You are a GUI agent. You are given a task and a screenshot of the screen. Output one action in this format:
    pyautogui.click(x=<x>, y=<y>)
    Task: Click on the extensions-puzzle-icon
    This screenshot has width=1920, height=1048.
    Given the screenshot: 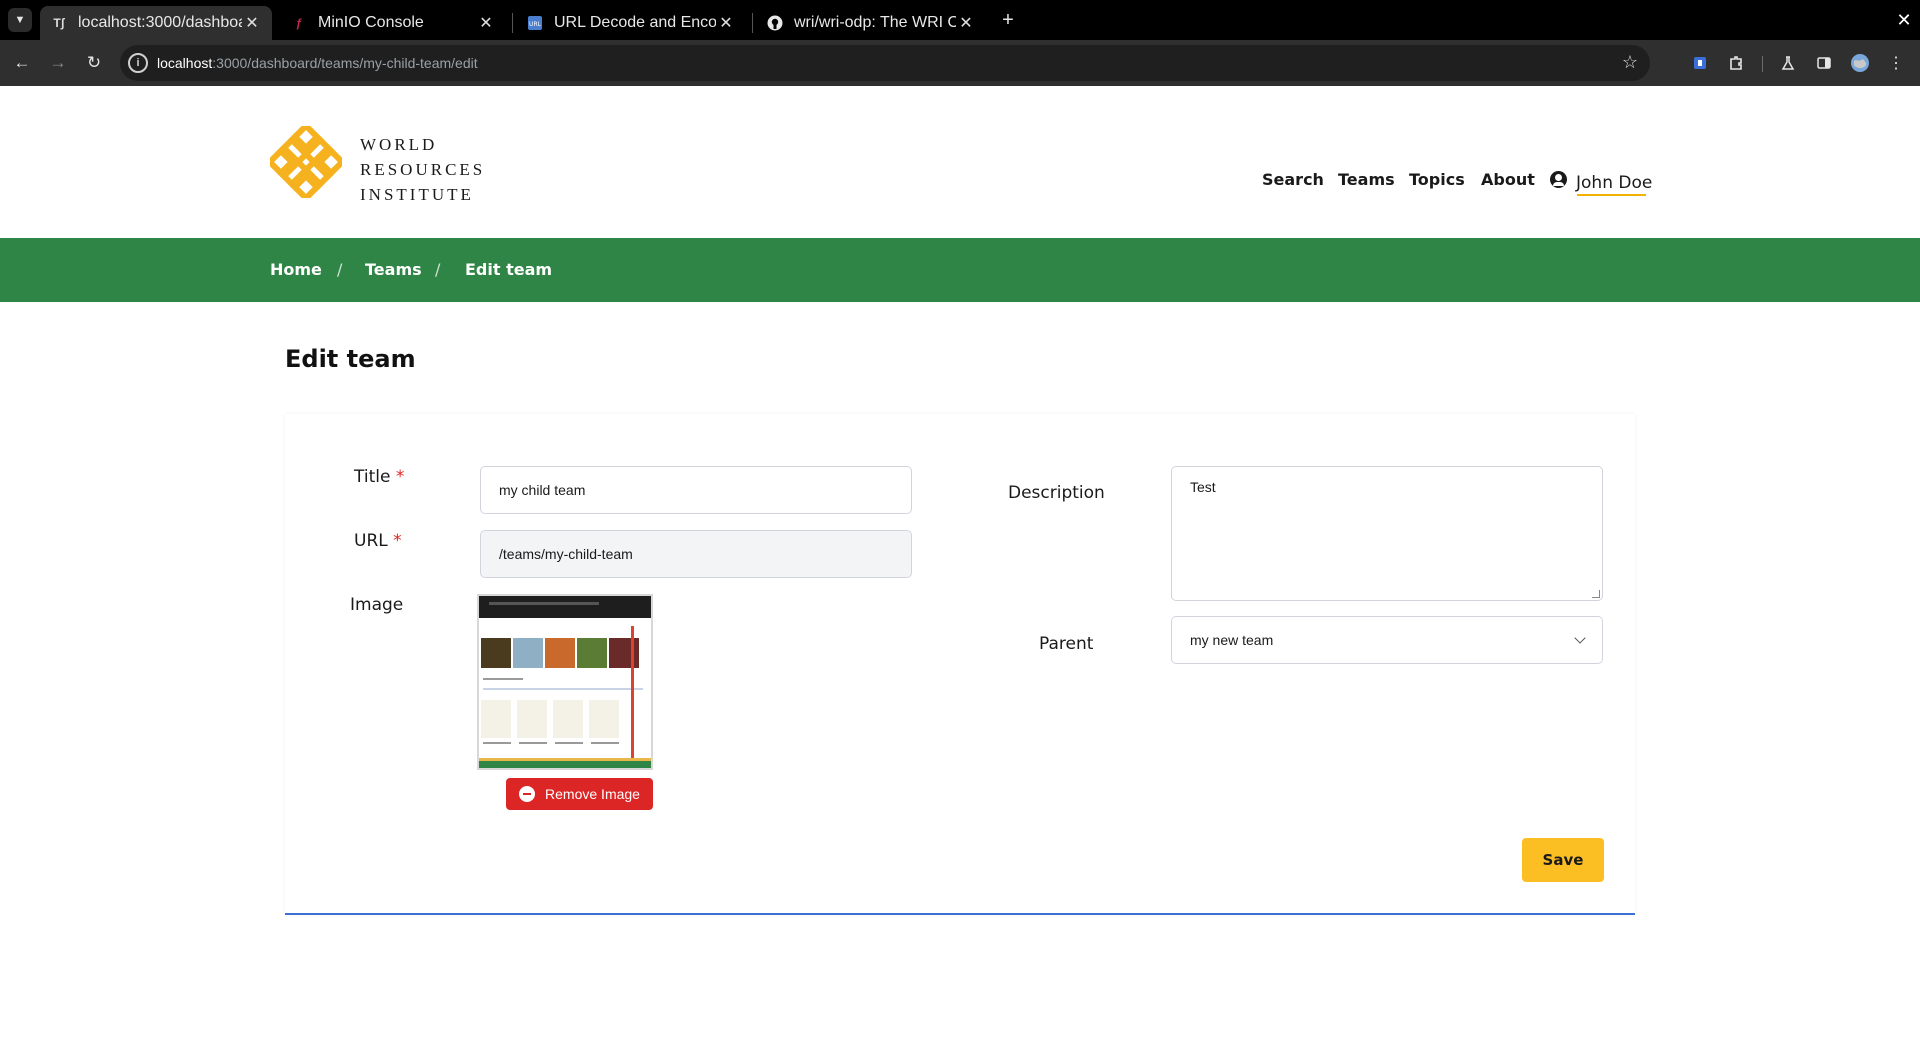 What is the action you would take?
    pyautogui.click(x=1736, y=63)
    